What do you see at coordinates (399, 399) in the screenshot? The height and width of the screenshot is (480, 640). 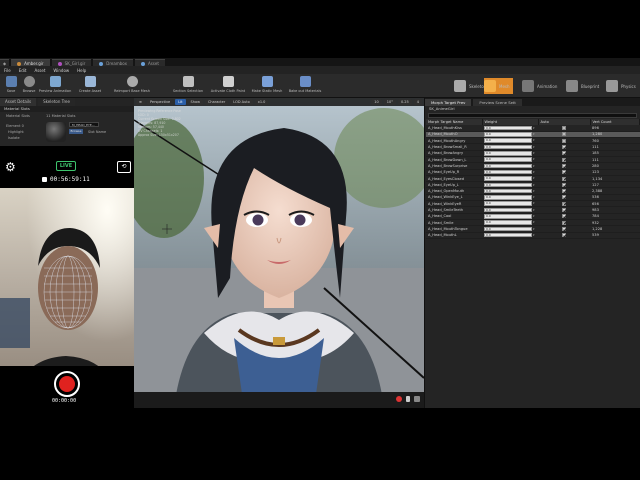 I see `record-anim-icon` at bounding box center [399, 399].